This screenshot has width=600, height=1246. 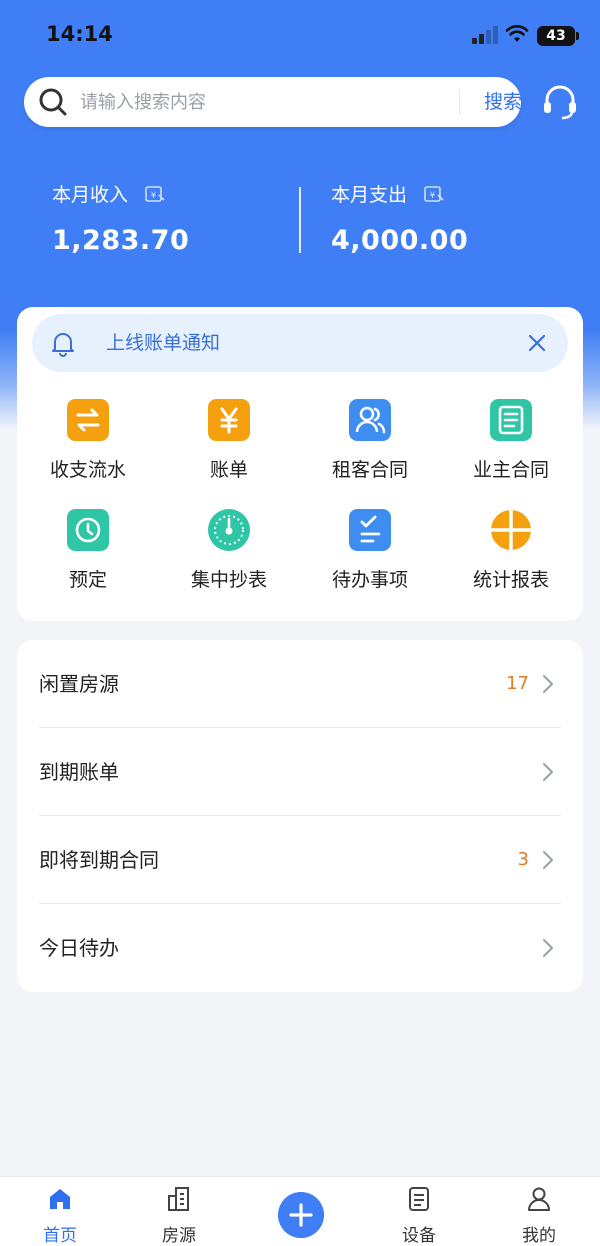 What do you see at coordinates (419, 1211) in the screenshot?
I see `tab-devices: 设备` at bounding box center [419, 1211].